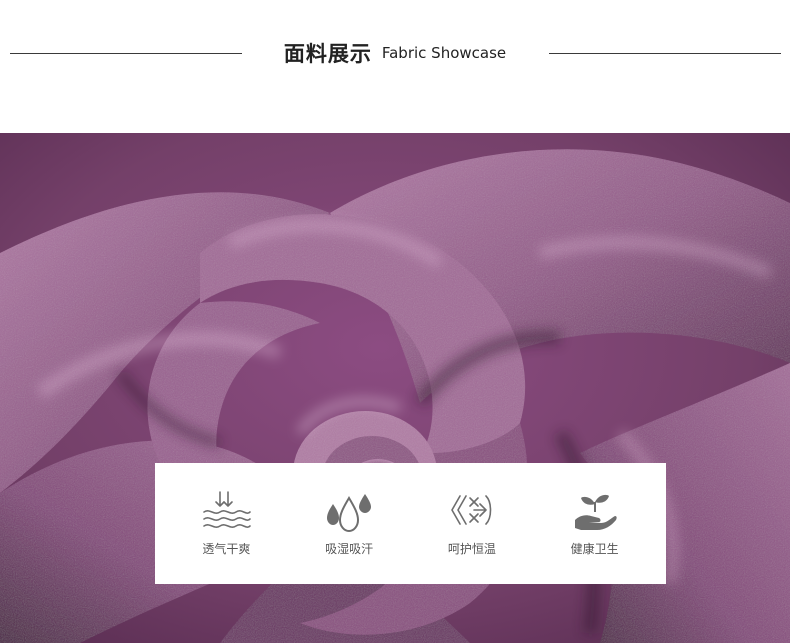 The width and height of the screenshot is (790, 643). I want to click on warmth-protect-icon, so click(471, 510).